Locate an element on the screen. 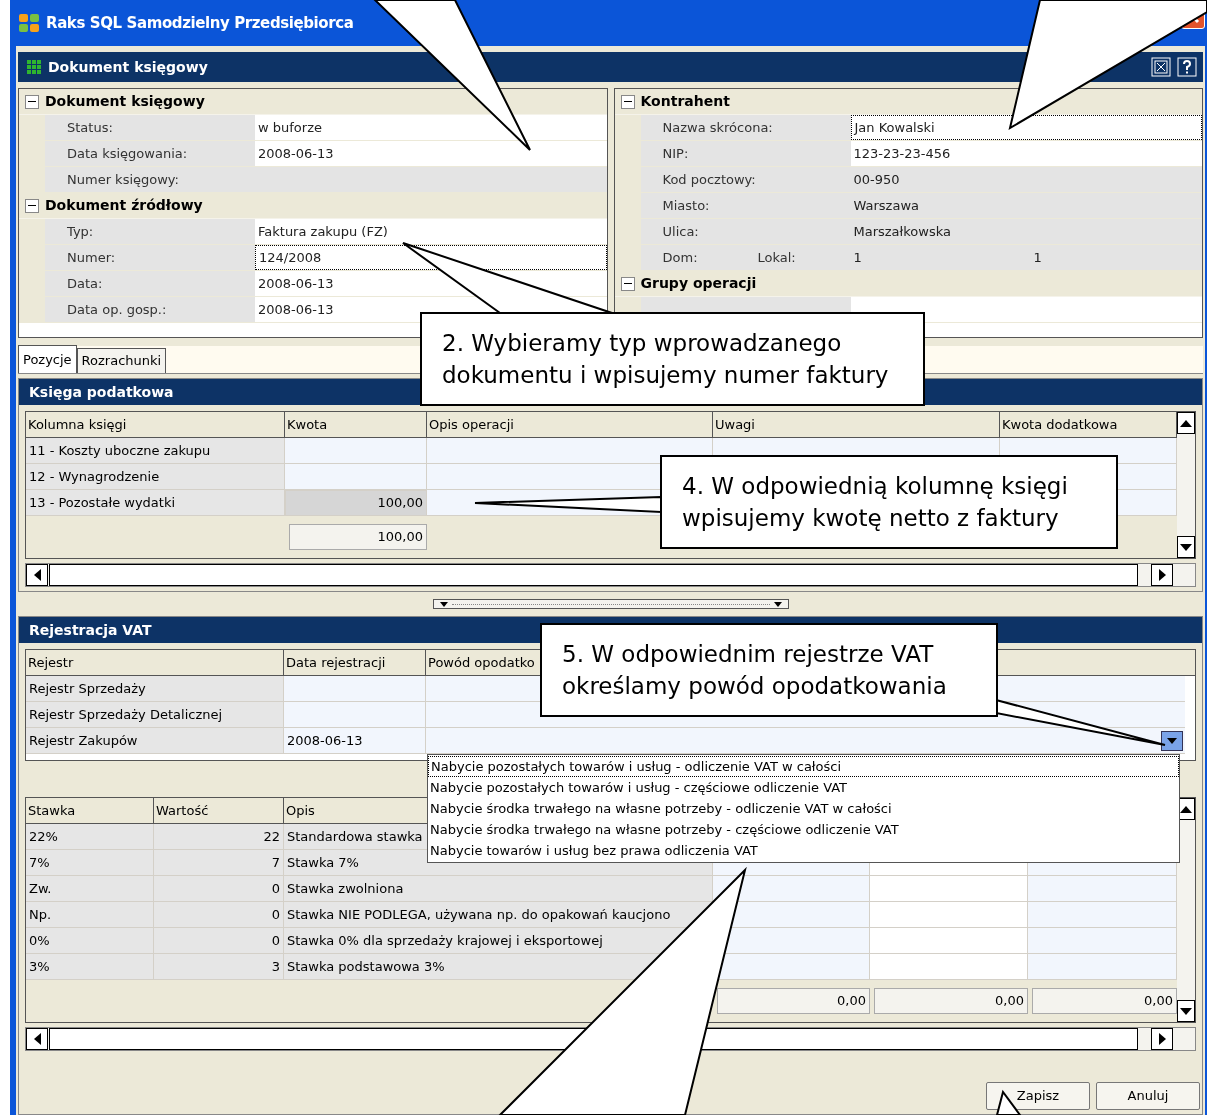 The image size is (1207, 1115). table-cell: 7 is located at coordinates (219, 863).